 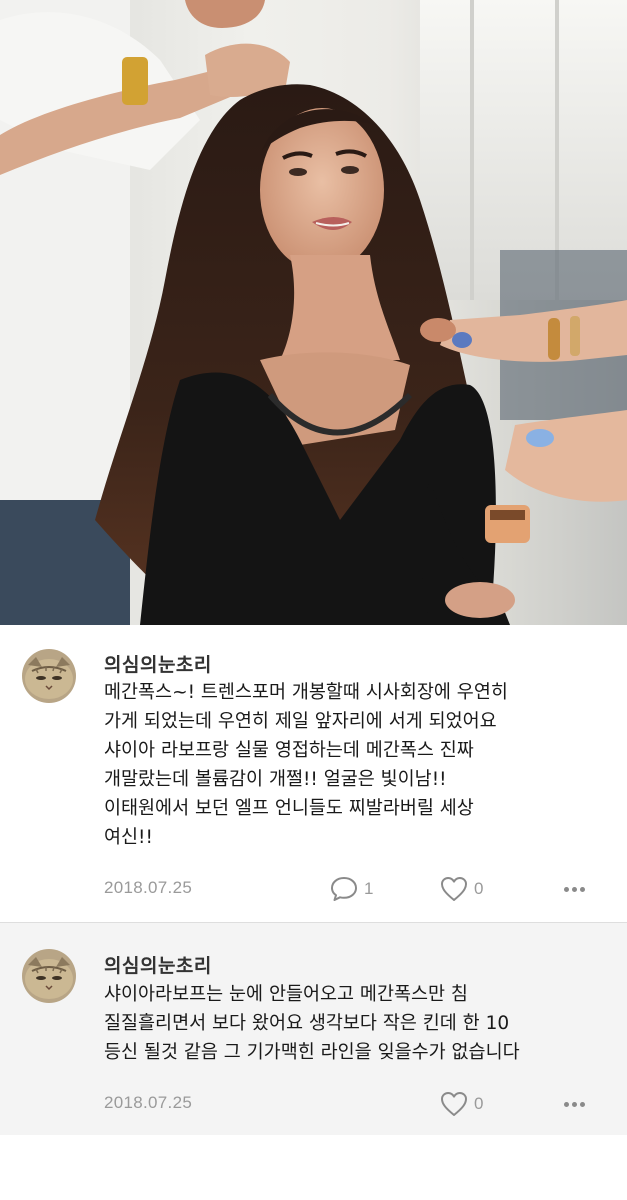 I want to click on comment-meta: 2018.07.25 1 0, so click(x=313, y=889).